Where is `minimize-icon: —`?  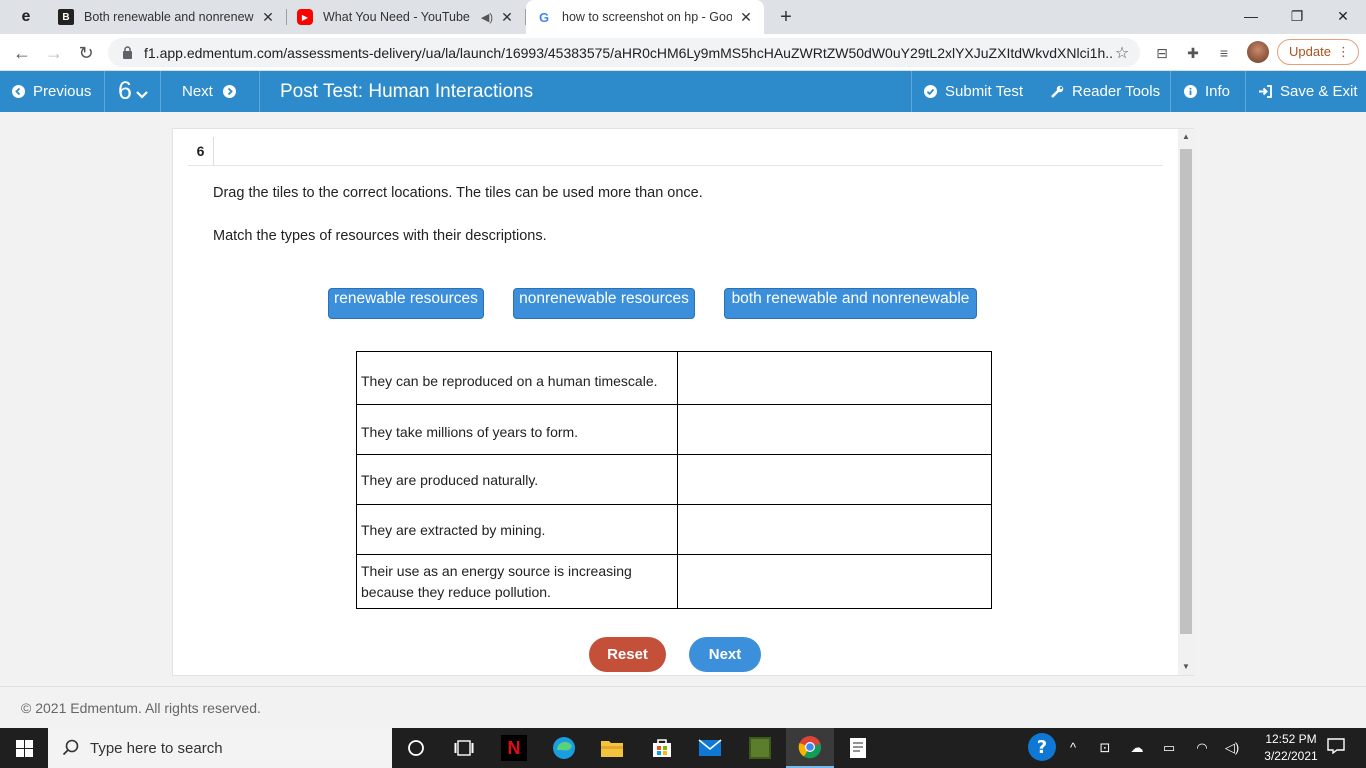 minimize-icon: — is located at coordinates (1251, 16).